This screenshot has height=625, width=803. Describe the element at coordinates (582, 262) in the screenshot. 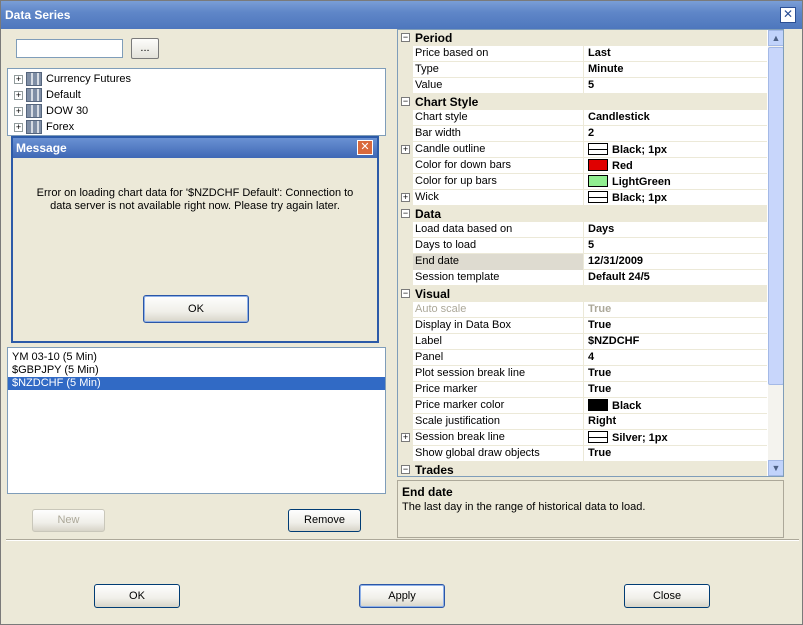

I see `property-row: End date 12/31/2009` at that location.